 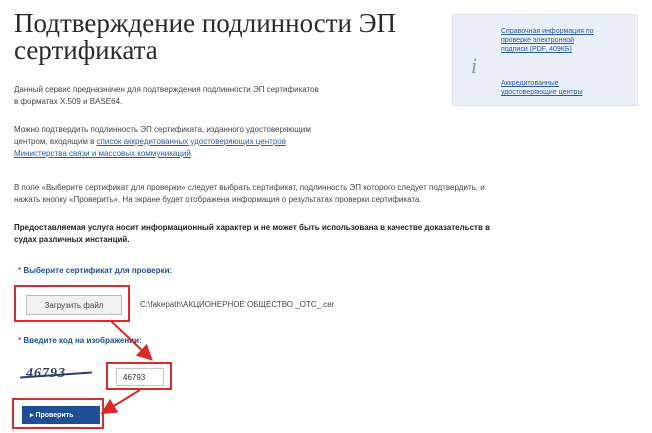 I want to click on annotation-arrows, so click(x=126, y=367).